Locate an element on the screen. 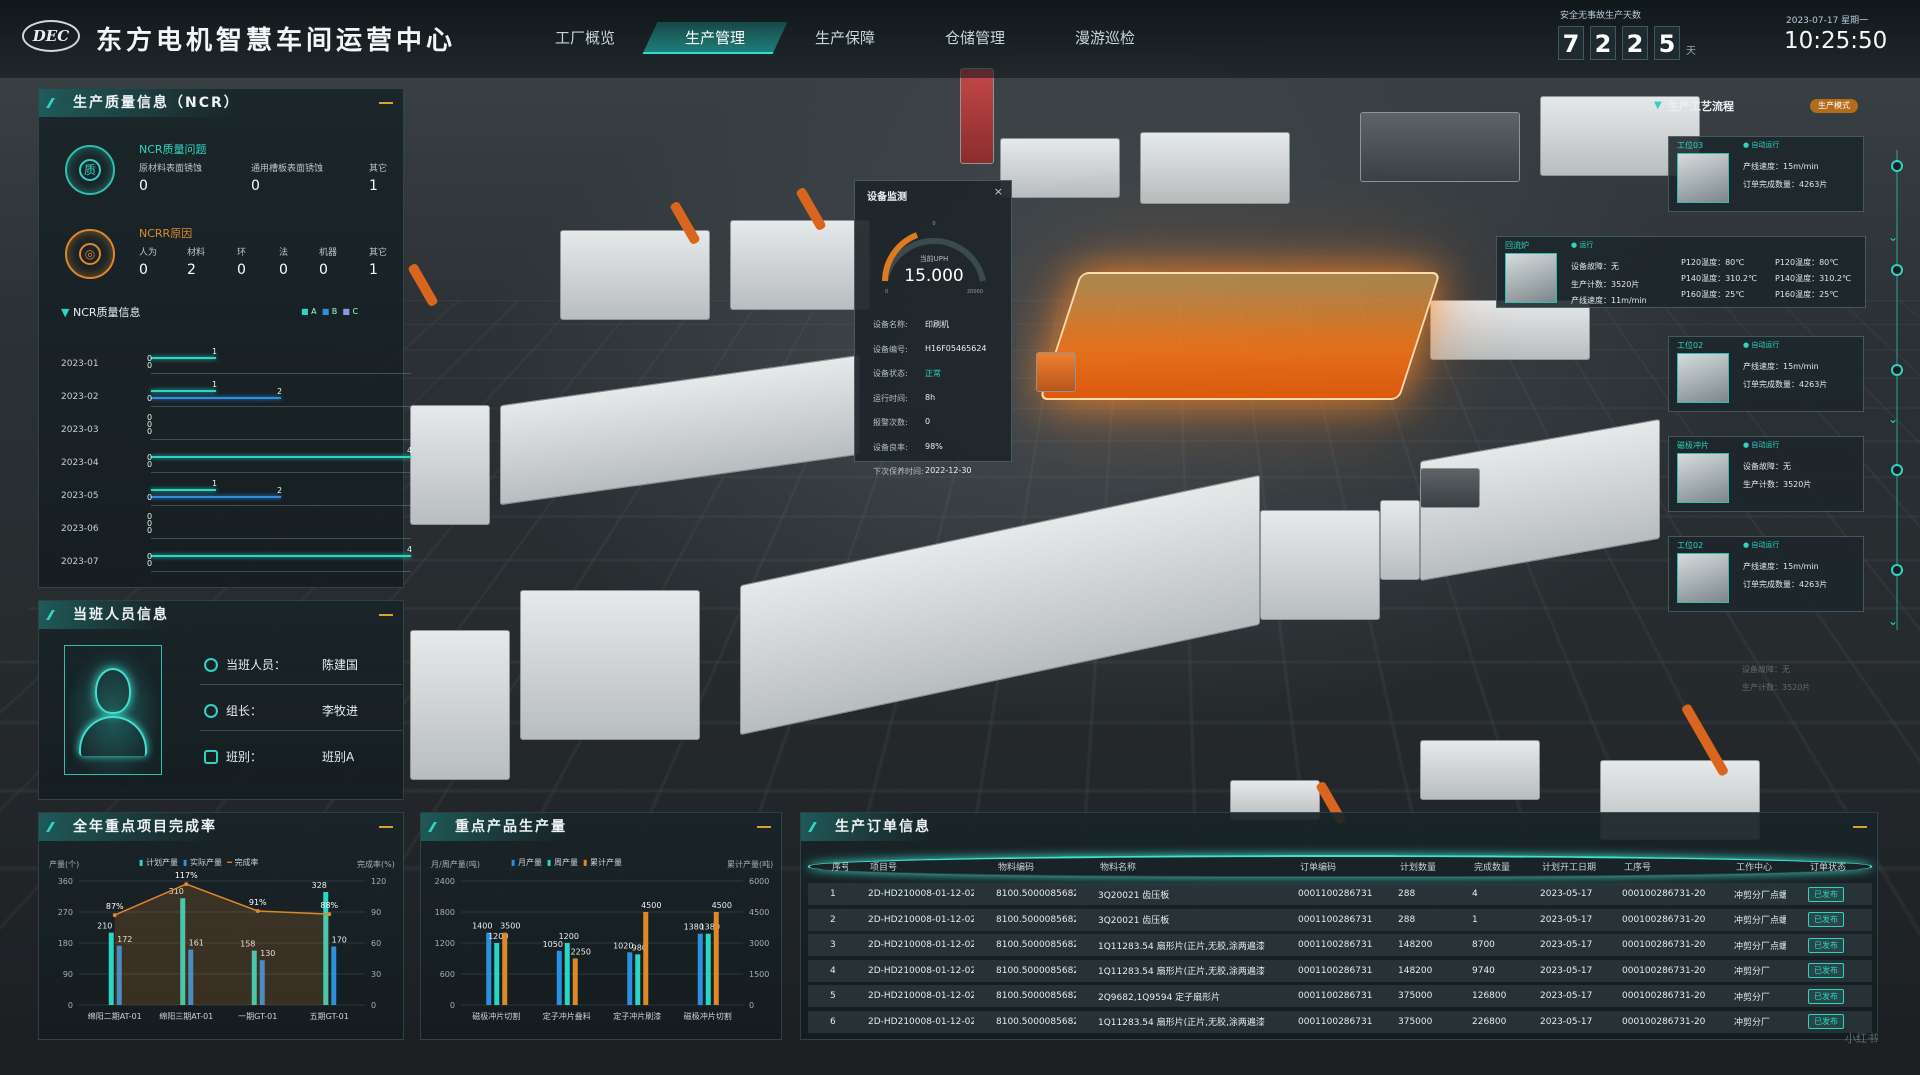 The image size is (1920, 1075). table-cell: 3Q20021 齿压板 is located at coordinates (1176, 919).